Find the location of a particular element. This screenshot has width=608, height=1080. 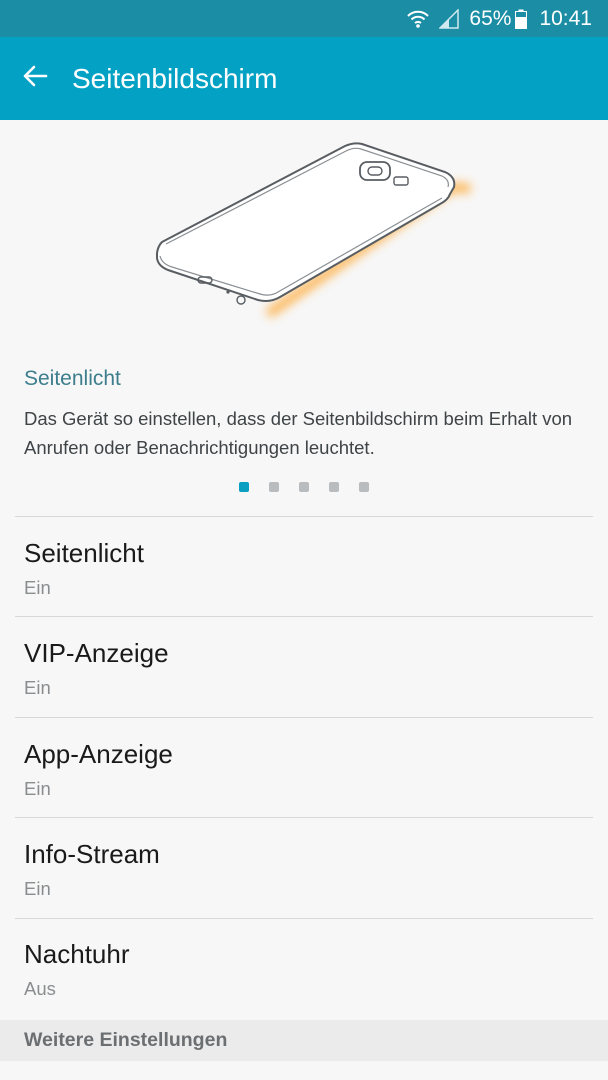

arrow-left-icon is located at coordinates (35, 78).